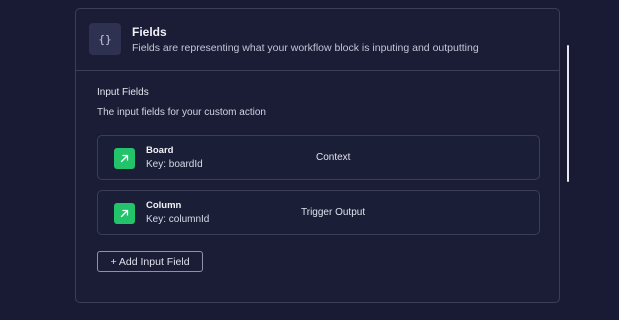  Describe the element at coordinates (149, 32) in the screenshot. I see `panel-title: Fields` at that location.